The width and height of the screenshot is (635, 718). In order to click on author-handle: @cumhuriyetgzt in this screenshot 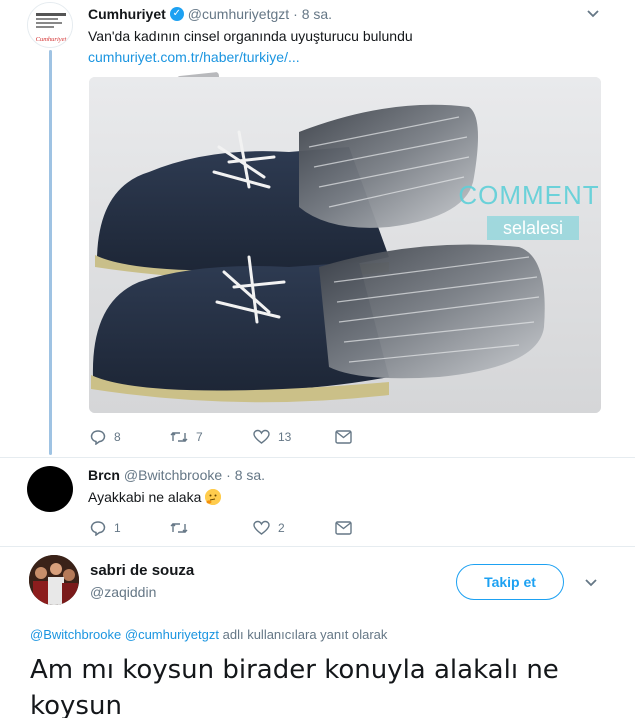, I will do `click(238, 14)`.